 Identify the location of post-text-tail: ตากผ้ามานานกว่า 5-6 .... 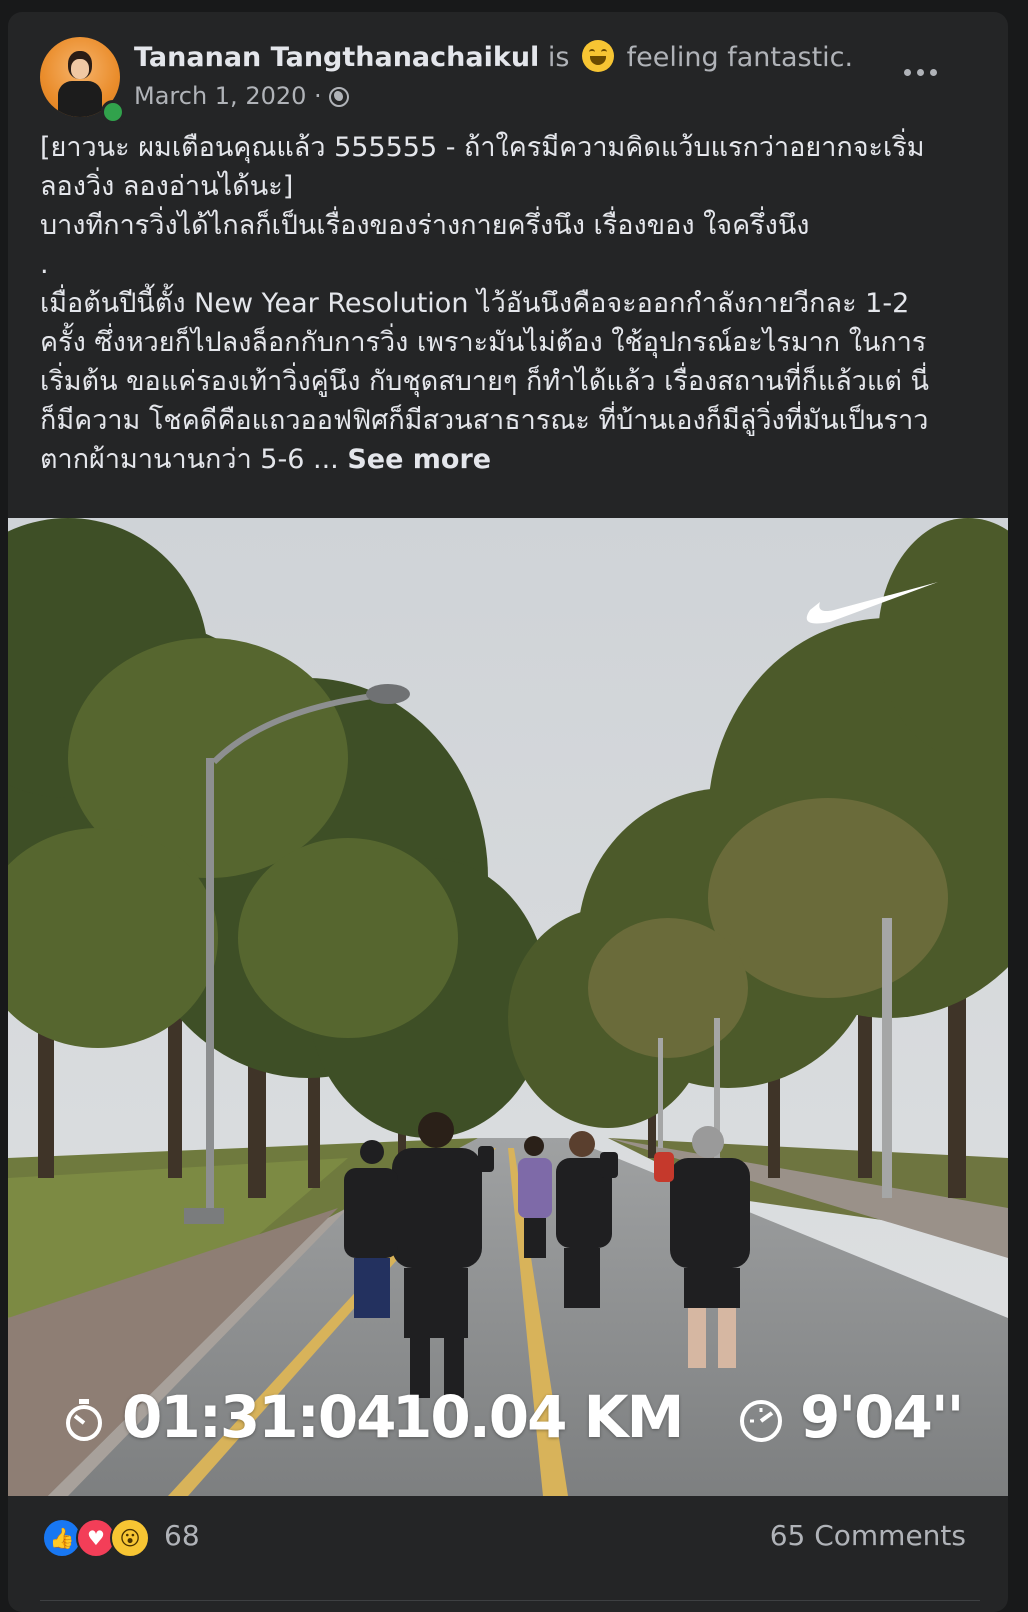
(194, 459).